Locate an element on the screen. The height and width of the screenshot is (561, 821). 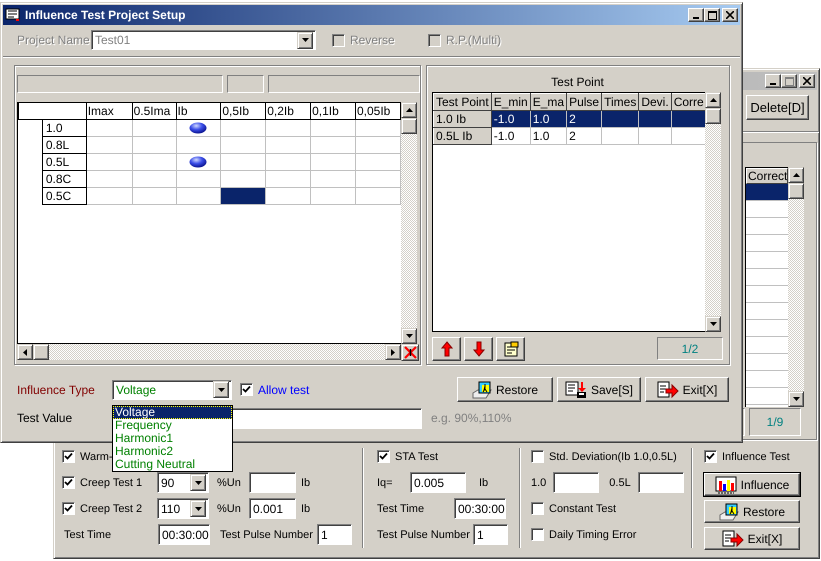
move-up-button is located at coordinates (446, 348).